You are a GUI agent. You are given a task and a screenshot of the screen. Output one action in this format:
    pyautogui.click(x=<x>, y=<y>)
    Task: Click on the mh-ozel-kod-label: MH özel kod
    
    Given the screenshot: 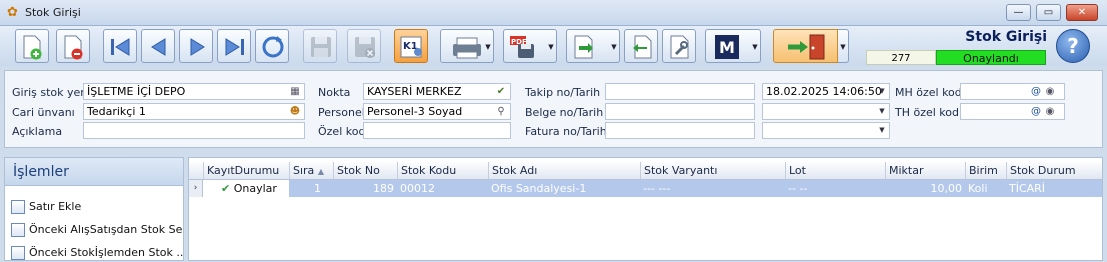 What is the action you would take?
    pyautogui.click(x=928, y=92)
    